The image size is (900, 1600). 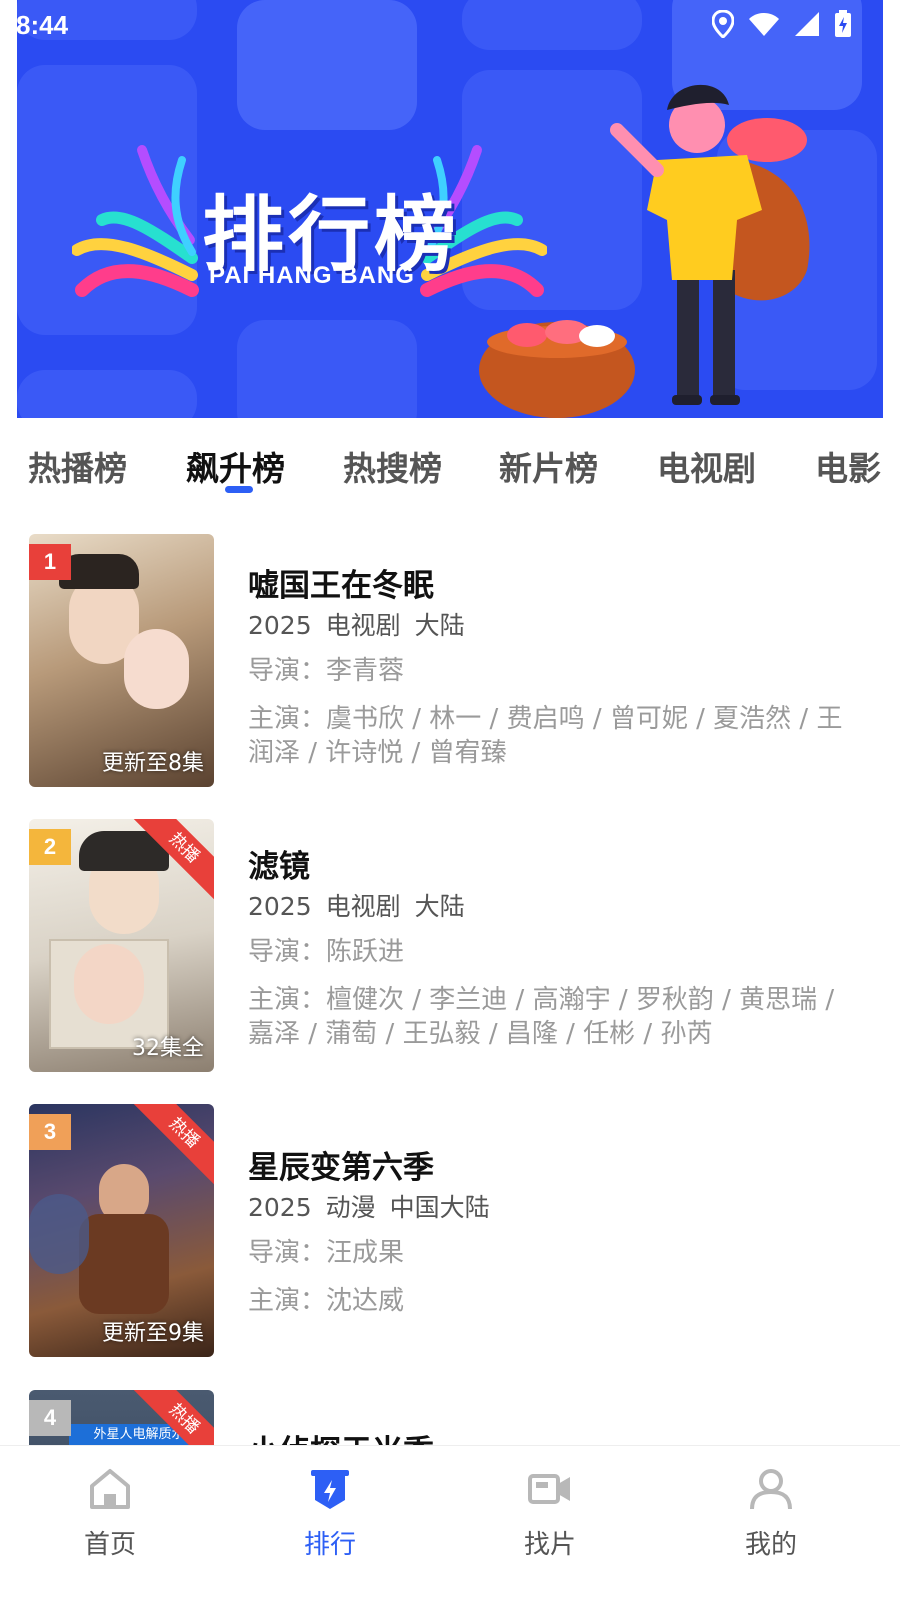 I want to click on episode-status: 32集全, so click(x=168, y=1048).